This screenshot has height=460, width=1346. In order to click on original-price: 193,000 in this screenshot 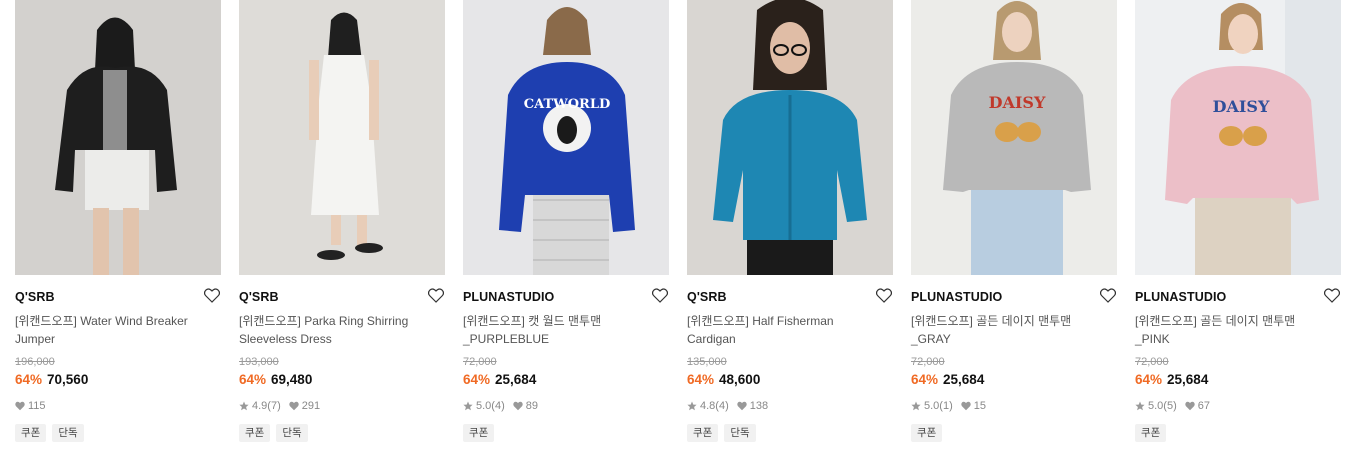, I will do `click(259, 362)`.